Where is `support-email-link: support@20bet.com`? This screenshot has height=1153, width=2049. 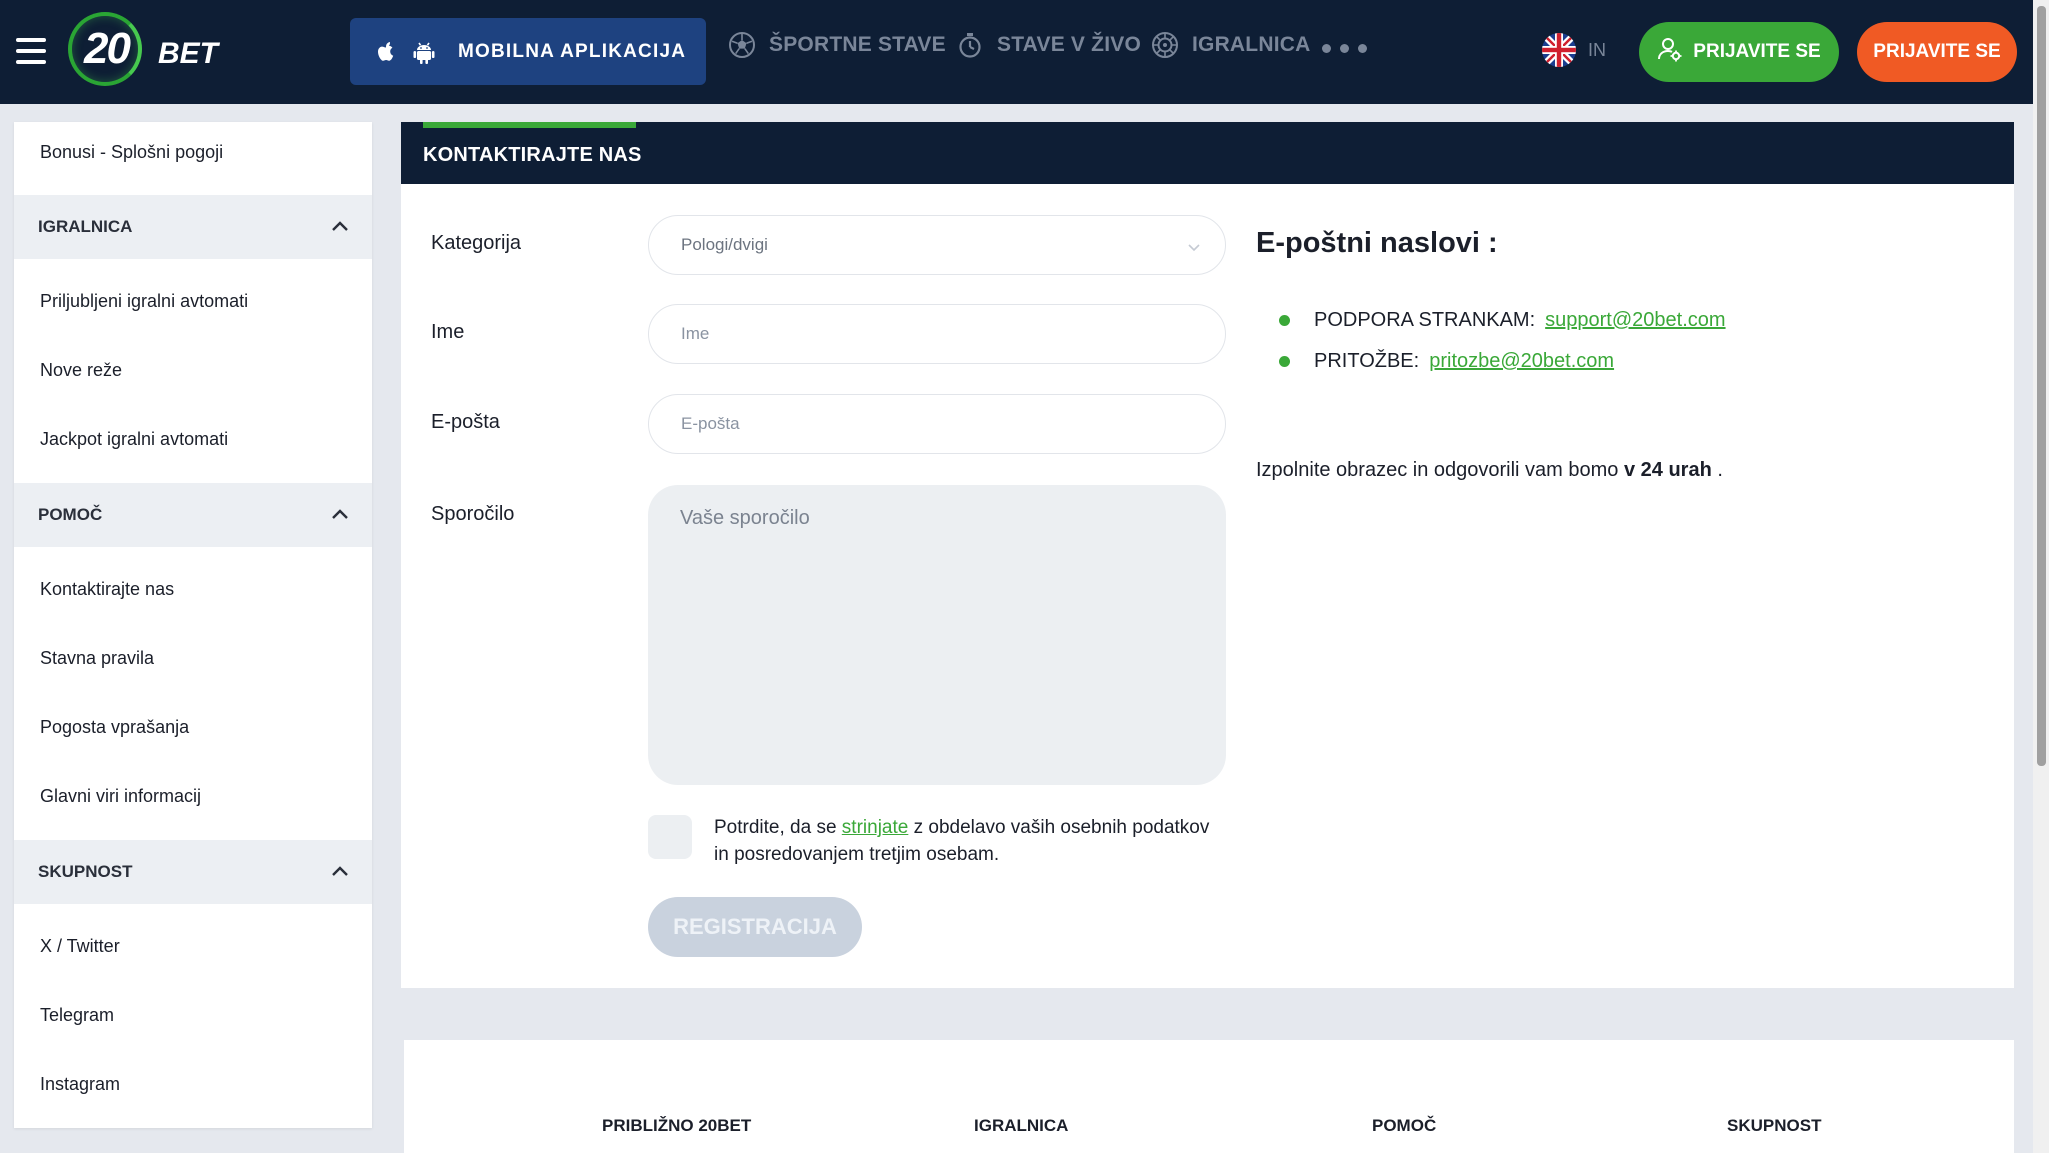
support-email-link: support@20bet.com is located at coordinates (1635, 320).